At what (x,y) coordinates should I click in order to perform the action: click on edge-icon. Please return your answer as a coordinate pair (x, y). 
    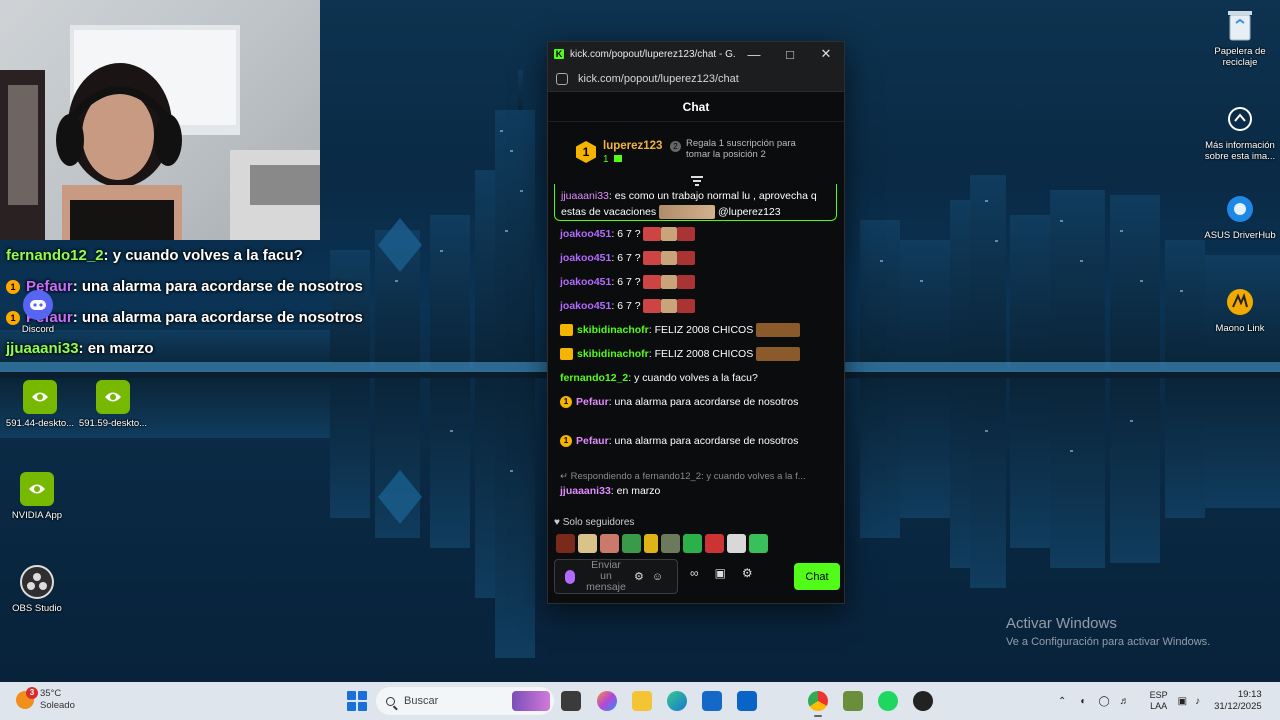
    Looking at the image, I should click on (677, 701).